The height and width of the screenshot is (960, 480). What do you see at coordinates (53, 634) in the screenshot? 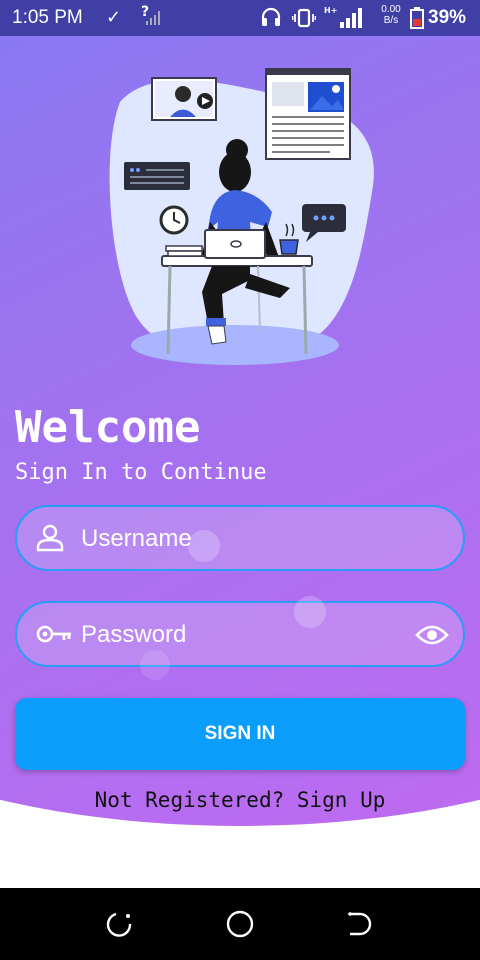
I see `key-icon` at bounding box center [53, 634].